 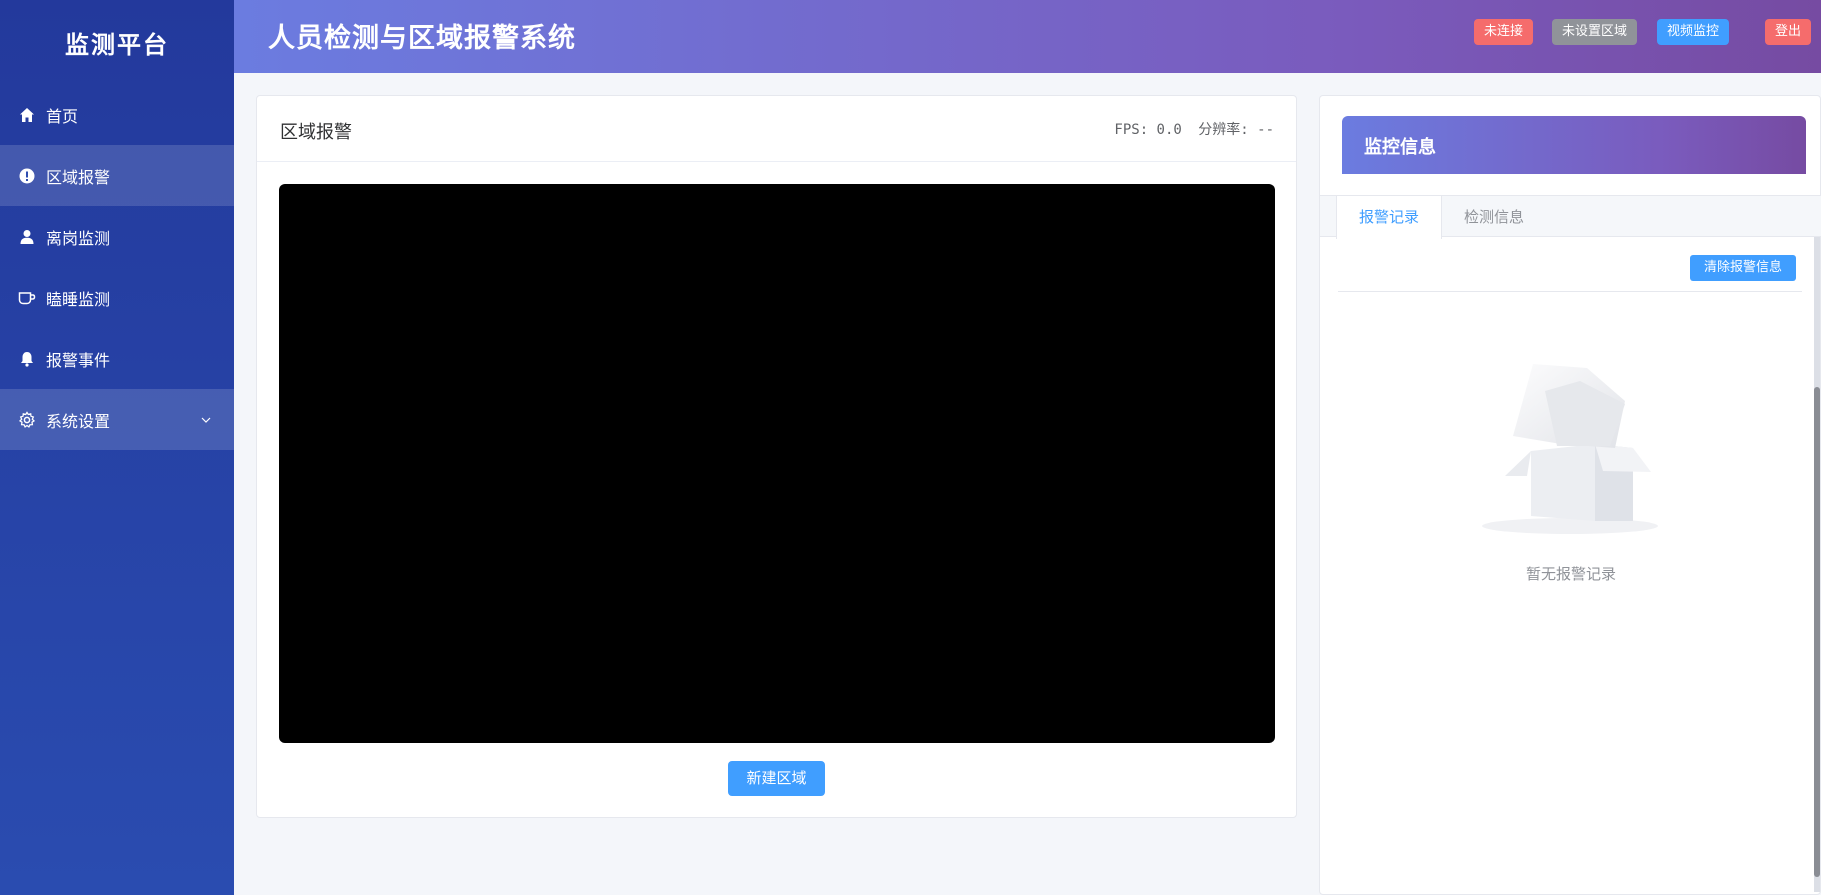 I want to click on sidebar-item-alarm-events: 报警事件, so click(x=117, y=358).